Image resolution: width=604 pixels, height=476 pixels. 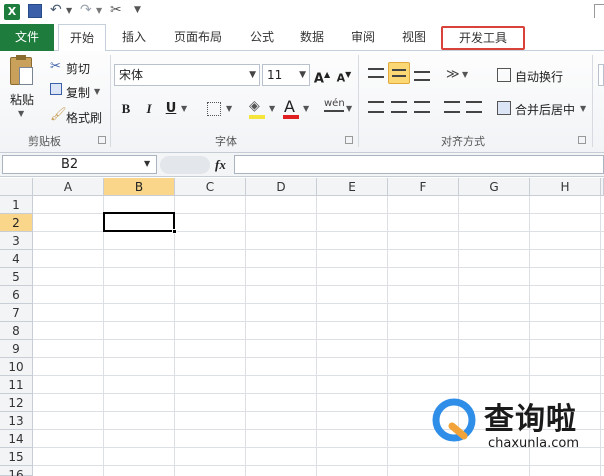 I want to click on fill-color-bar, so click(x=257, y=117).